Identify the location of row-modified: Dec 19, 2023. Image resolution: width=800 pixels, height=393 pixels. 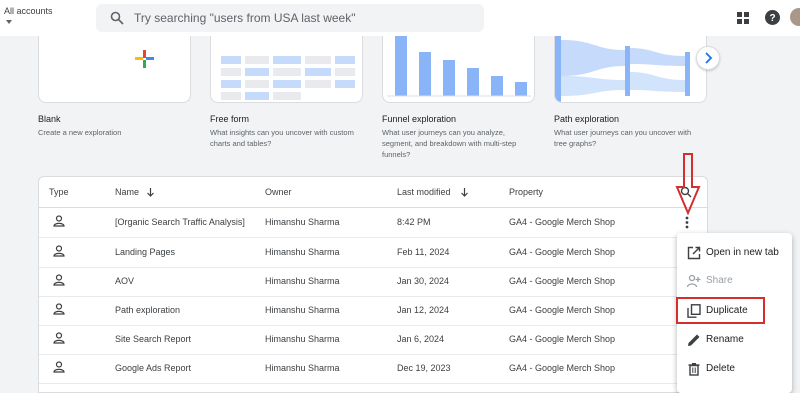
(424, 368).